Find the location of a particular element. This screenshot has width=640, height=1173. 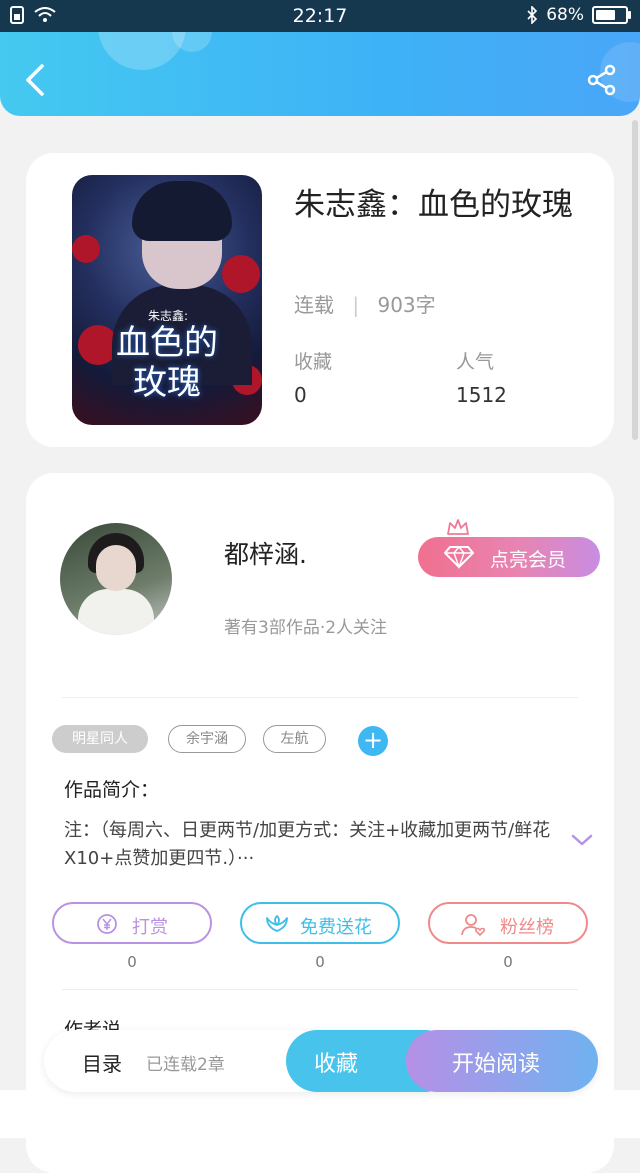

table-of-contents-link: 目录 is located at coordinates (102, 1062).